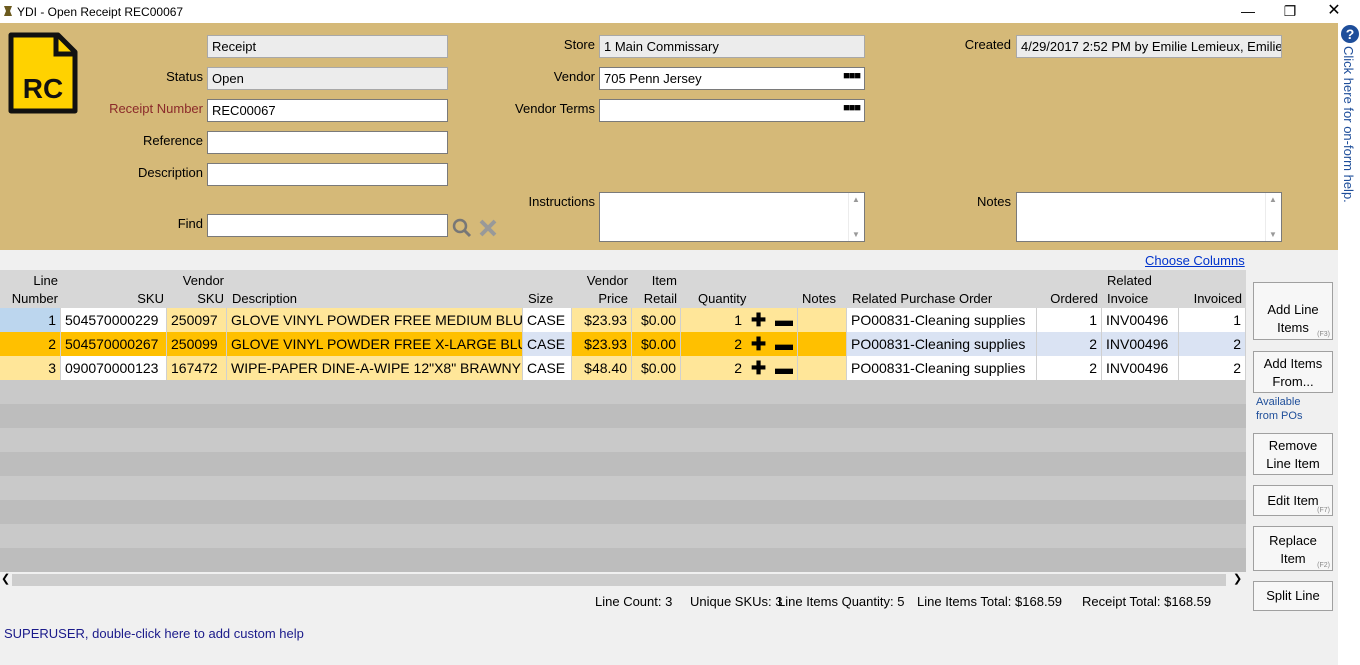 This screenshot has height=665, width=1360. I want to click on vendor-terms-label: Vendor Terms, so click(555, 108).